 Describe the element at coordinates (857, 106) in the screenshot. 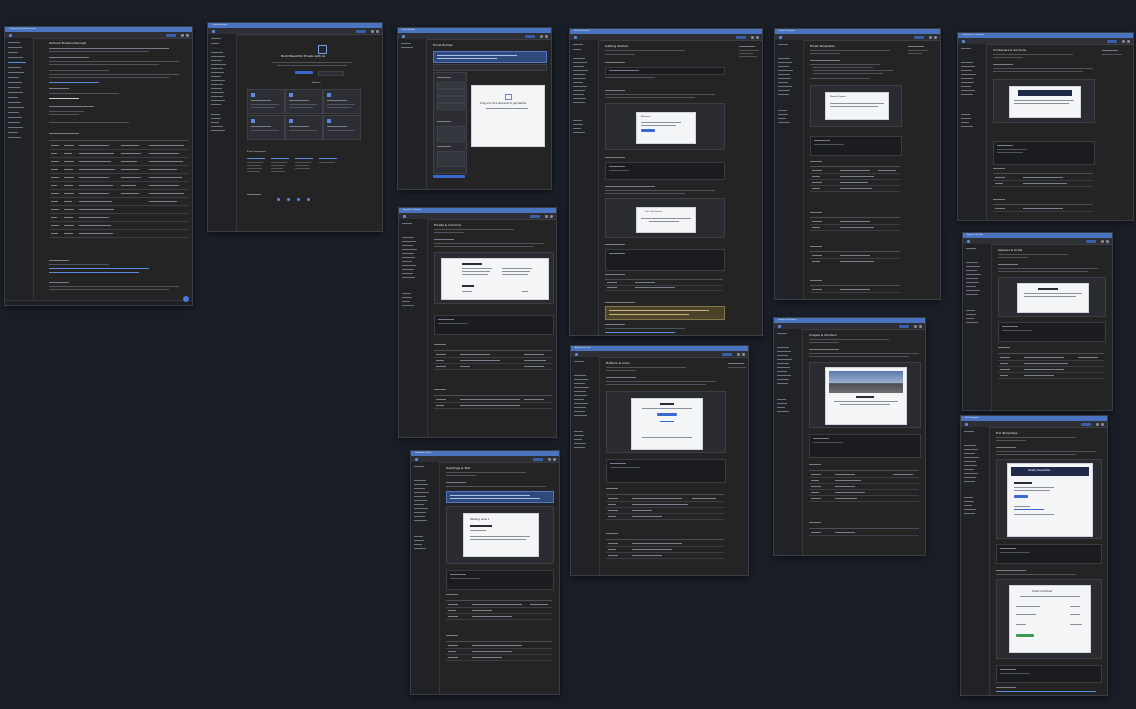

I see `update-card: Monthly Update` at that location.